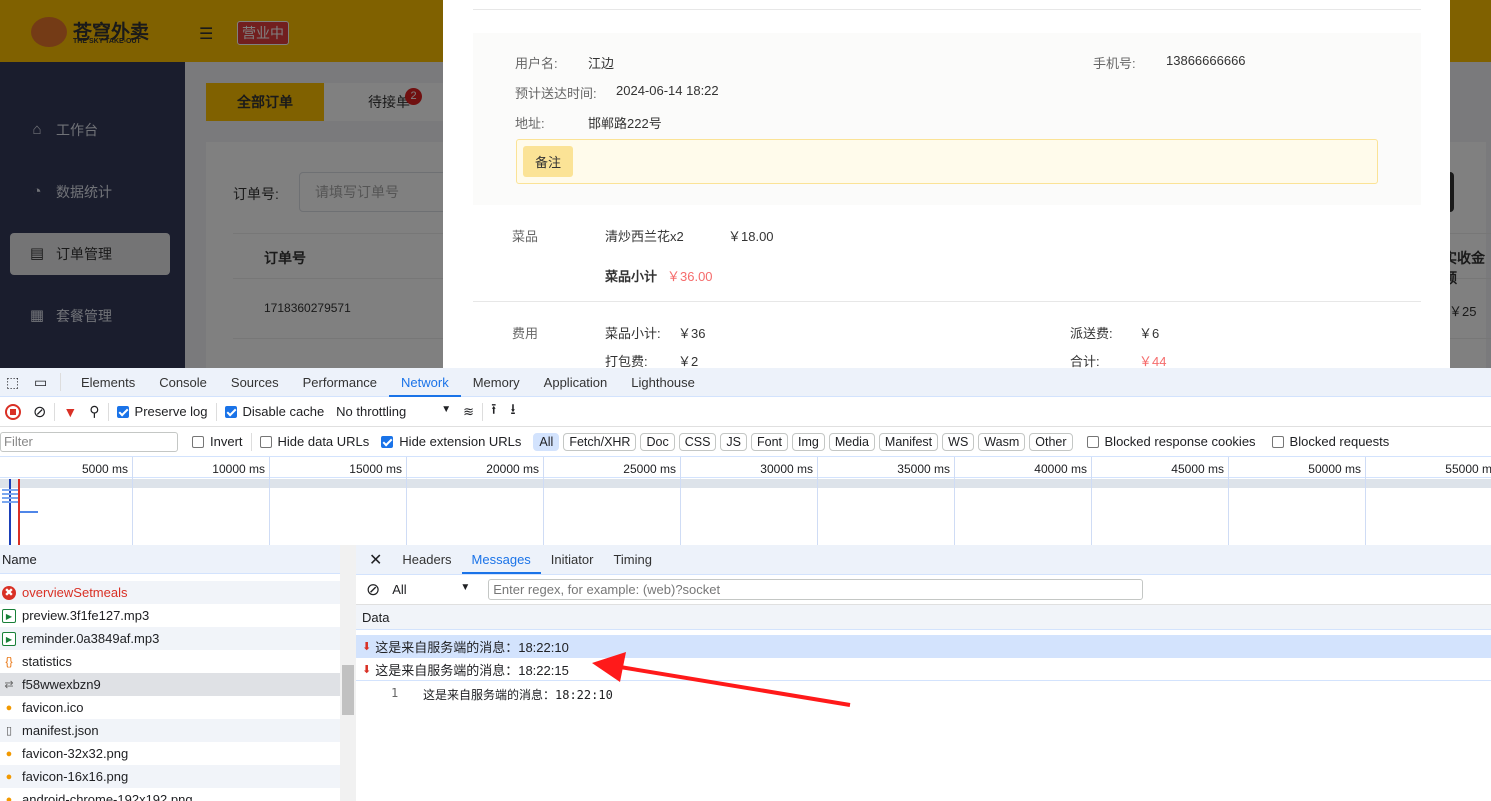 The width and height of the screenshot is (1491, 801). What do you see at coordinates (923, 669) in the screenshot?
I see `message-row: ⬇ 这是来自服务端的消息：18:22:15` at bounding box center [923, 669].